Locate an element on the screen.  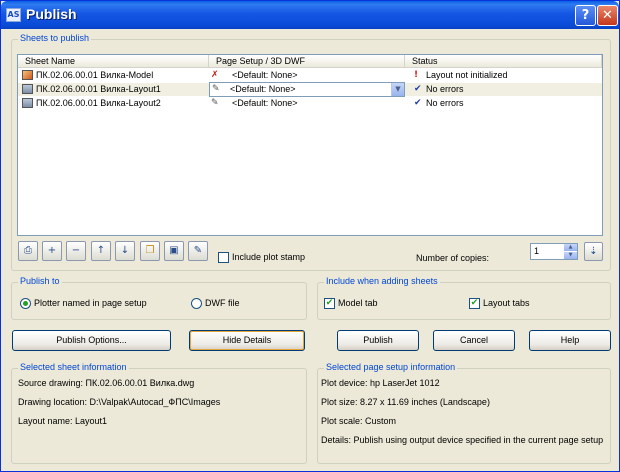
dwf-file-radio is located at coordinates (196, 303).